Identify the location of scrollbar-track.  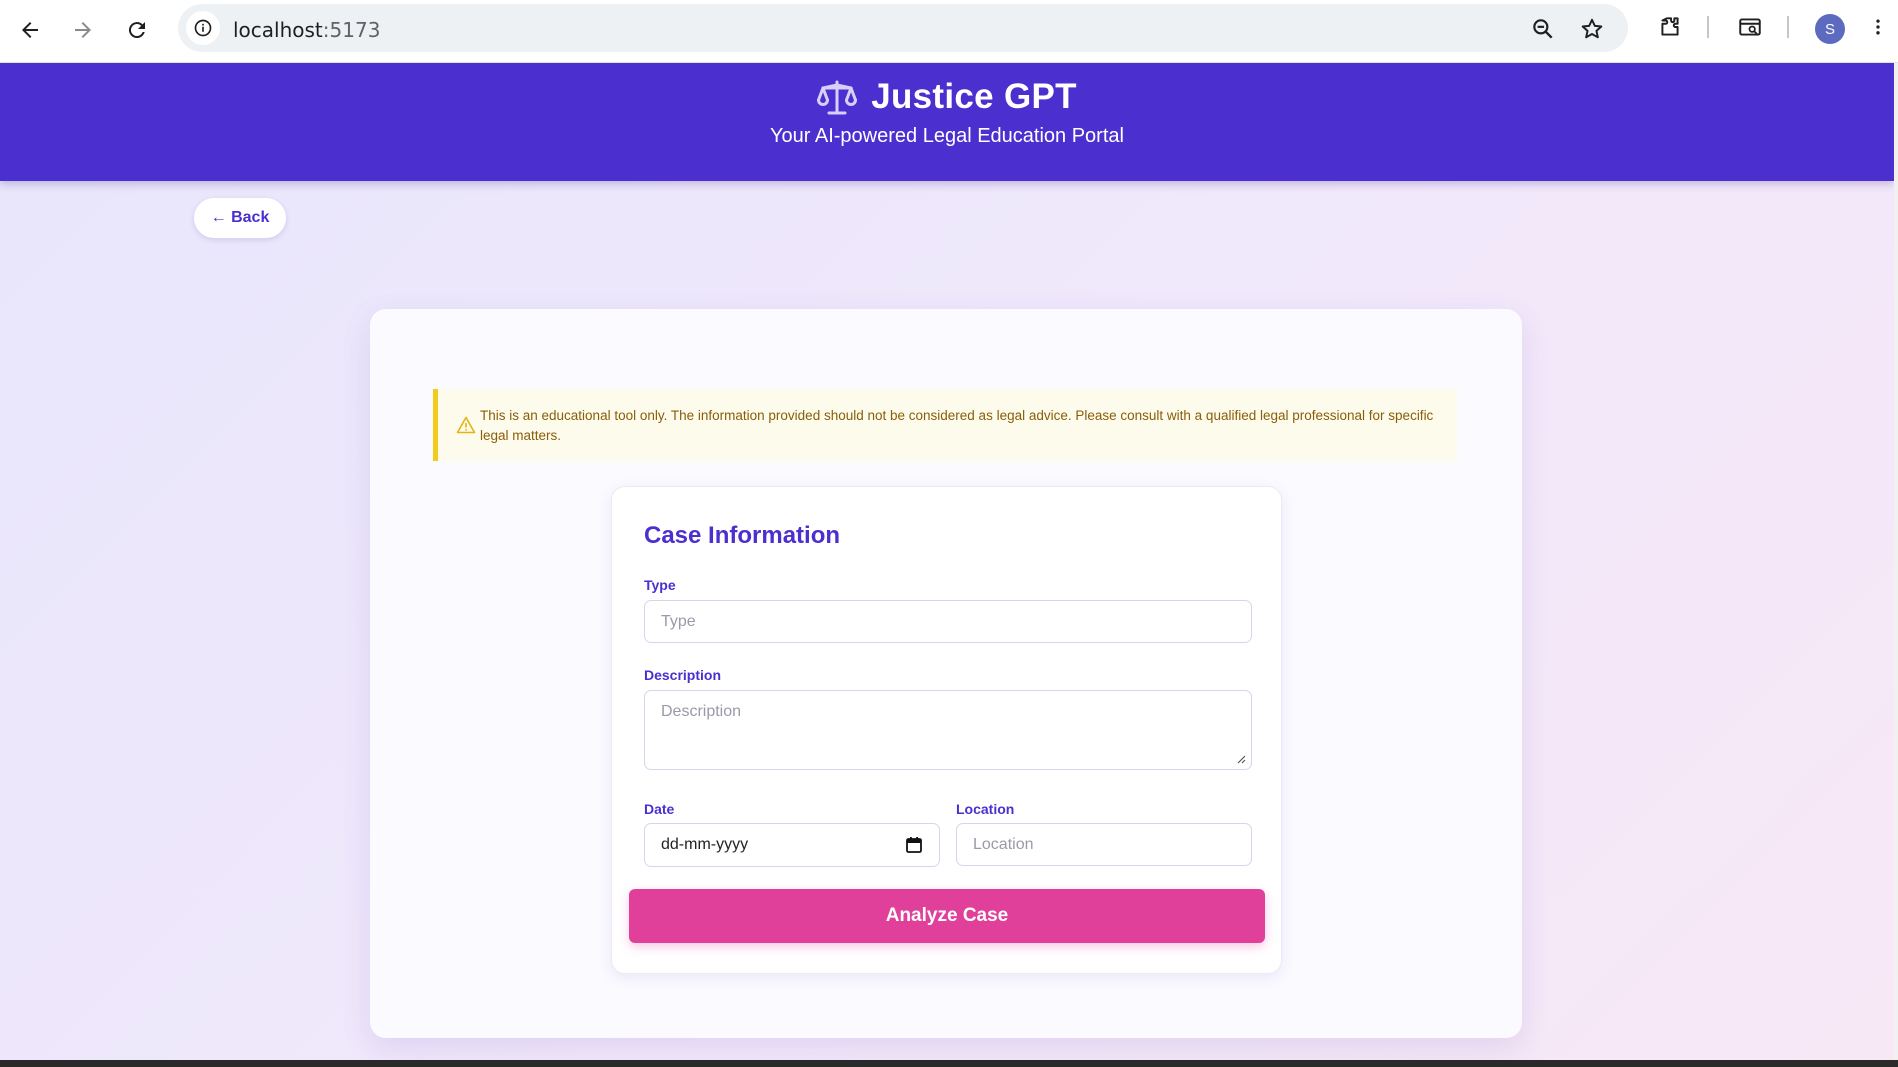
(1896, 561).